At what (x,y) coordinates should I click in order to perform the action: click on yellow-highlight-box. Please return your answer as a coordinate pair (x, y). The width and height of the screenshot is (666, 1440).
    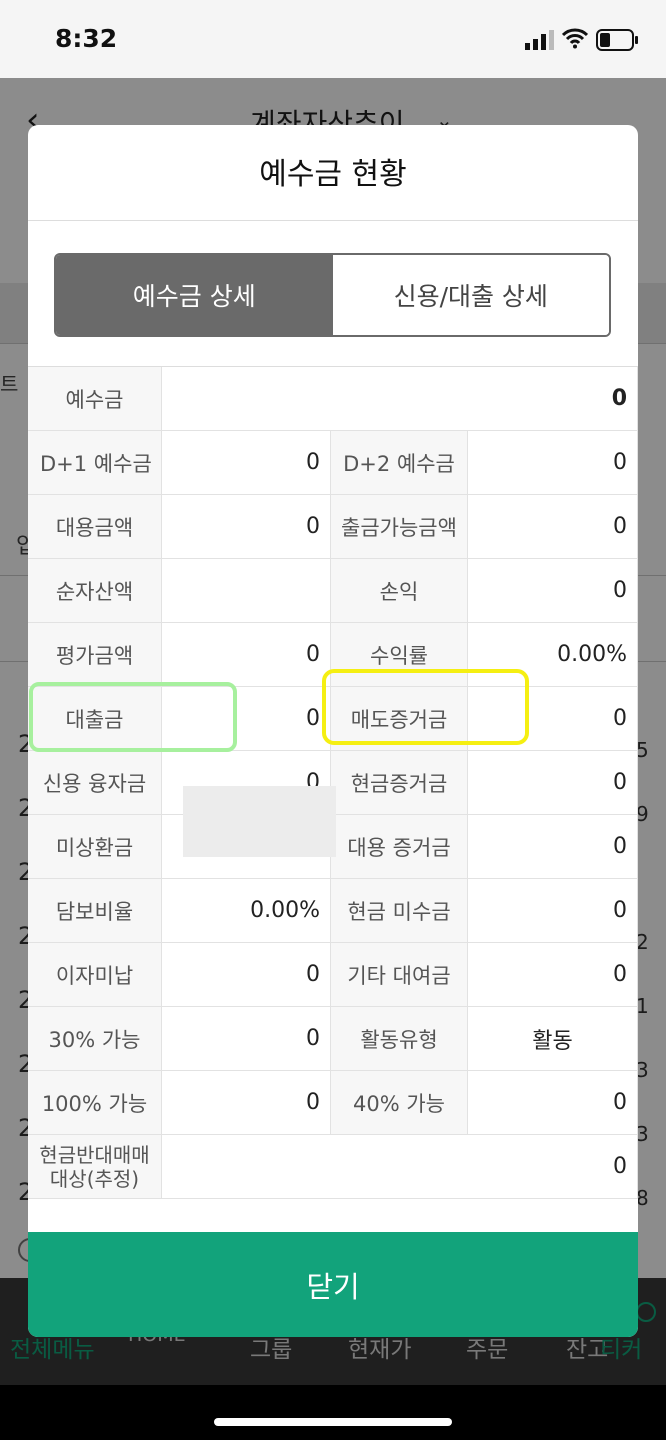
    Looking at the image, I should click on (425, 707).